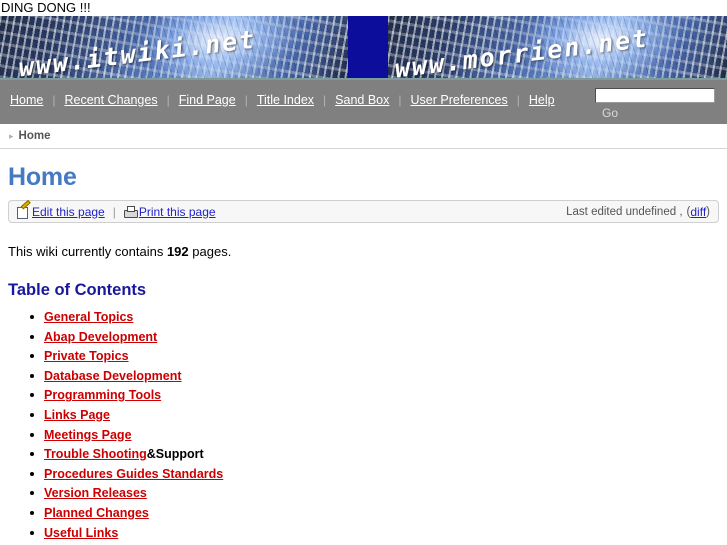  What do you see at coordinates (374, 337) in the screenshot?
I see `list-item: Abap Development` at bounding box center [374, 337].